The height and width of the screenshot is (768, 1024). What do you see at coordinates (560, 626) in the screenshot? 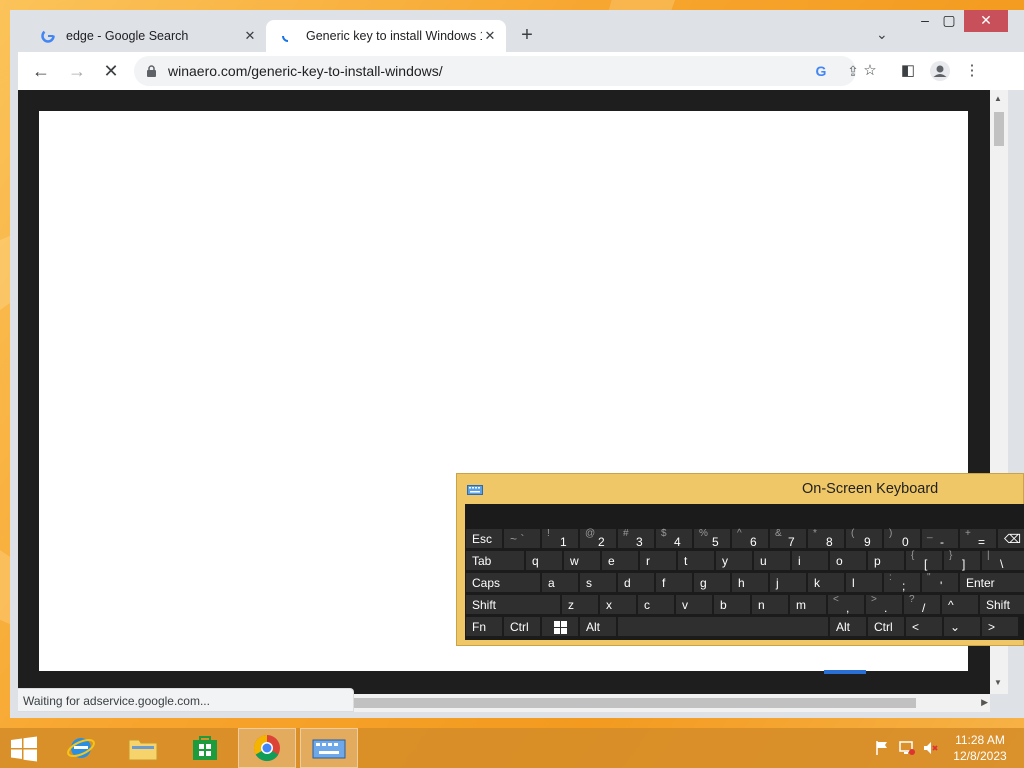
I see `key-windows` at bounding box center [560, 626].